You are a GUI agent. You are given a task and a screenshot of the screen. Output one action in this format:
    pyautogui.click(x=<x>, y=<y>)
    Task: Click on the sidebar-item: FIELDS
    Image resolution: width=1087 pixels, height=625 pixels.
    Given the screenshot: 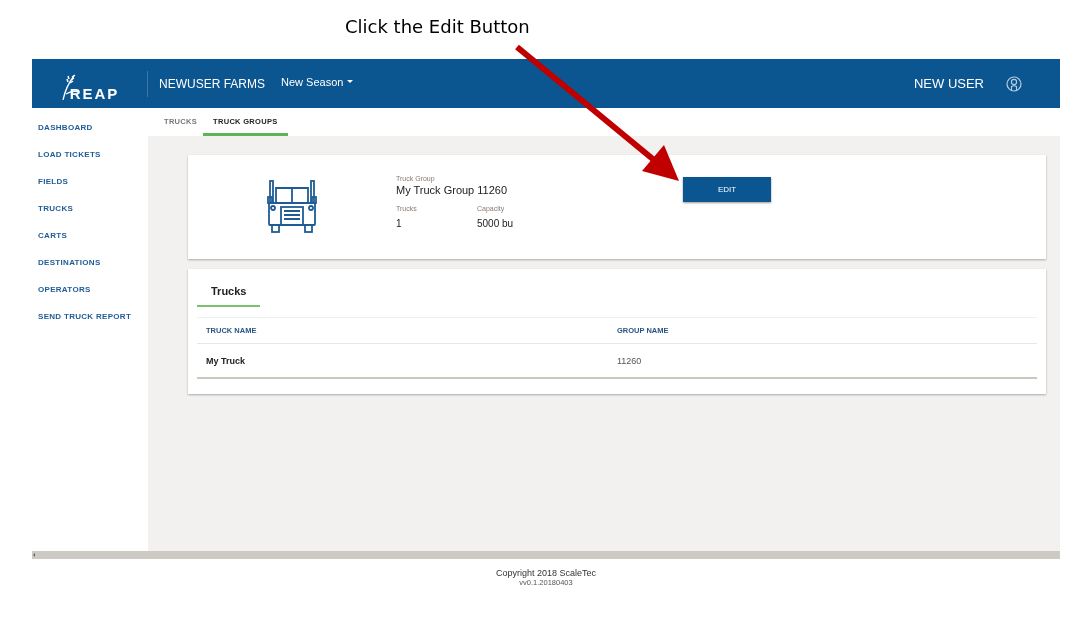 What is the action you would take?
    pyautogui.click(x=93, y=182)
    